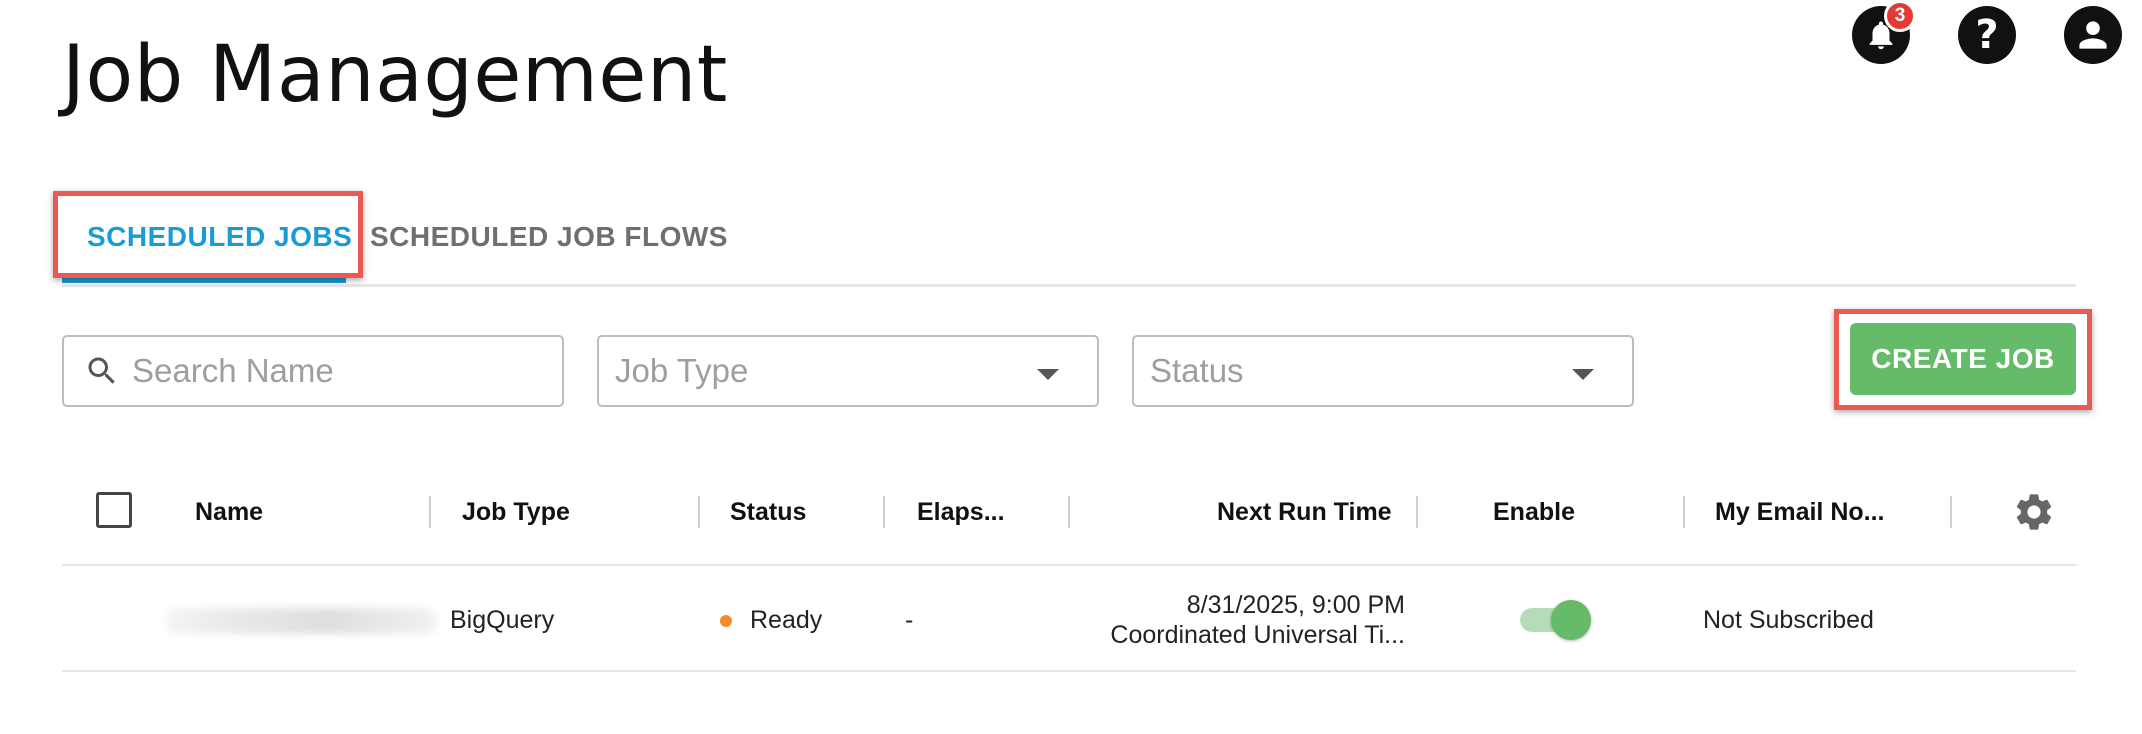 The image size is (2142, 734). Describe the element at coordinates (1900, 16) in the screenshot. I see `notification-count-badge: 3` at that location.